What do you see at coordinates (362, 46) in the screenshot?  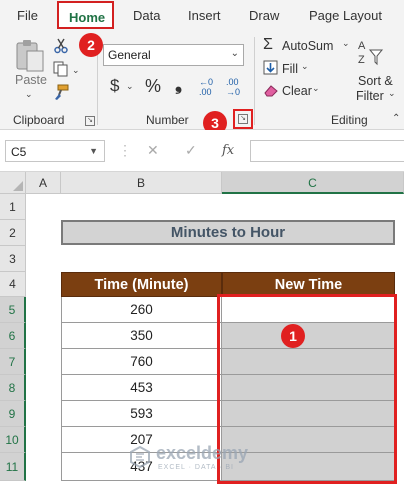 I see `svg-text: A` at bounding box center [362, 46].